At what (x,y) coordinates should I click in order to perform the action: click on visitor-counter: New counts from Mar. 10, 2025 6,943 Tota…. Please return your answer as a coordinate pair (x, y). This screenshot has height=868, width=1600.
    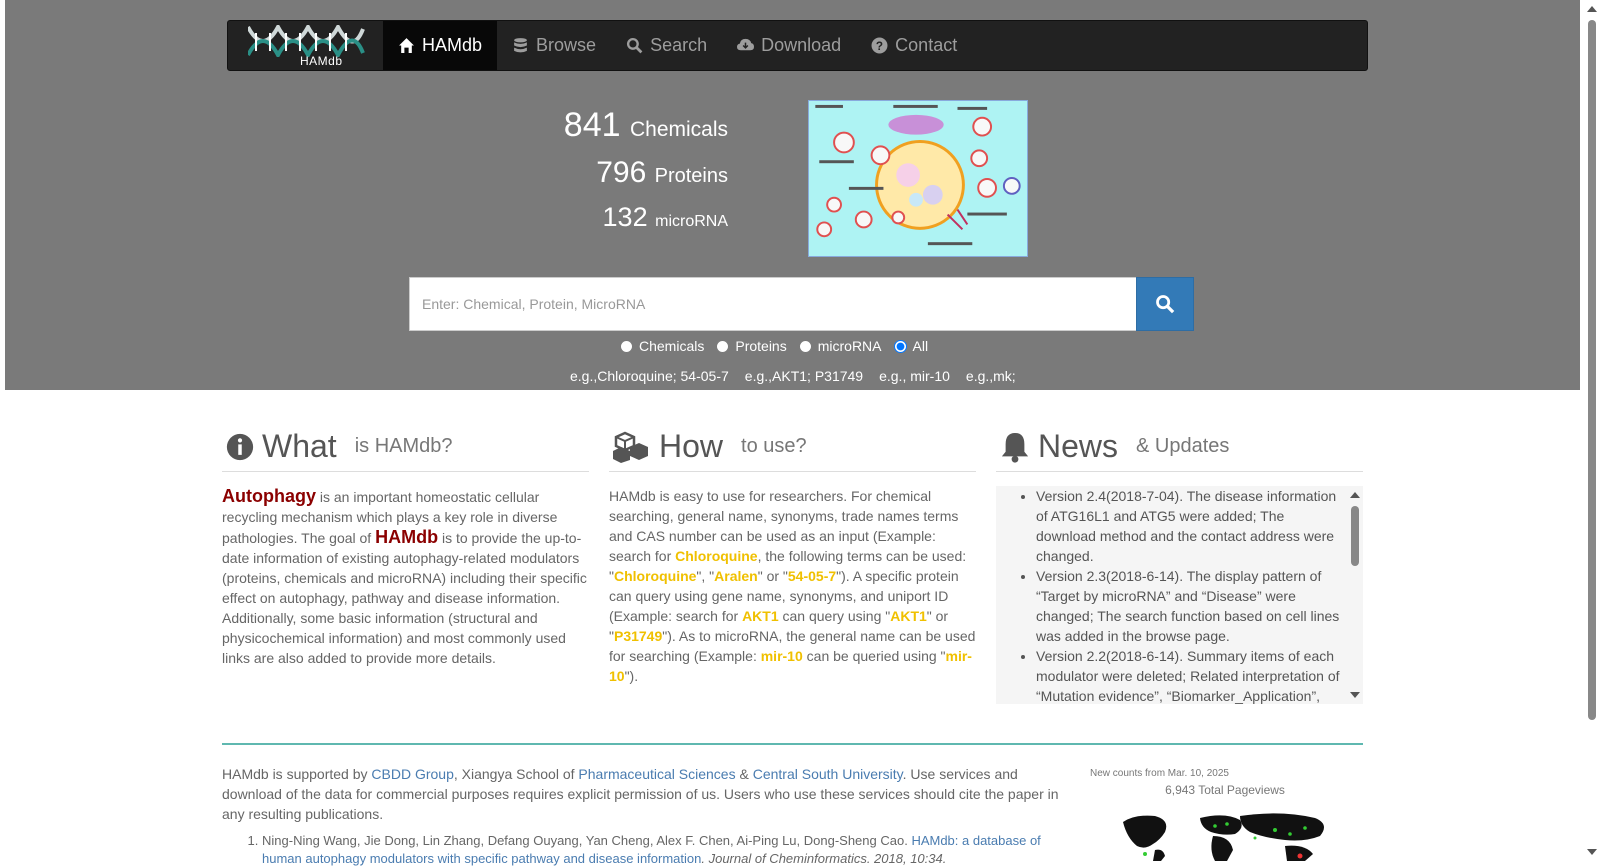
    Looking at the image, I should click on (1225, 782).